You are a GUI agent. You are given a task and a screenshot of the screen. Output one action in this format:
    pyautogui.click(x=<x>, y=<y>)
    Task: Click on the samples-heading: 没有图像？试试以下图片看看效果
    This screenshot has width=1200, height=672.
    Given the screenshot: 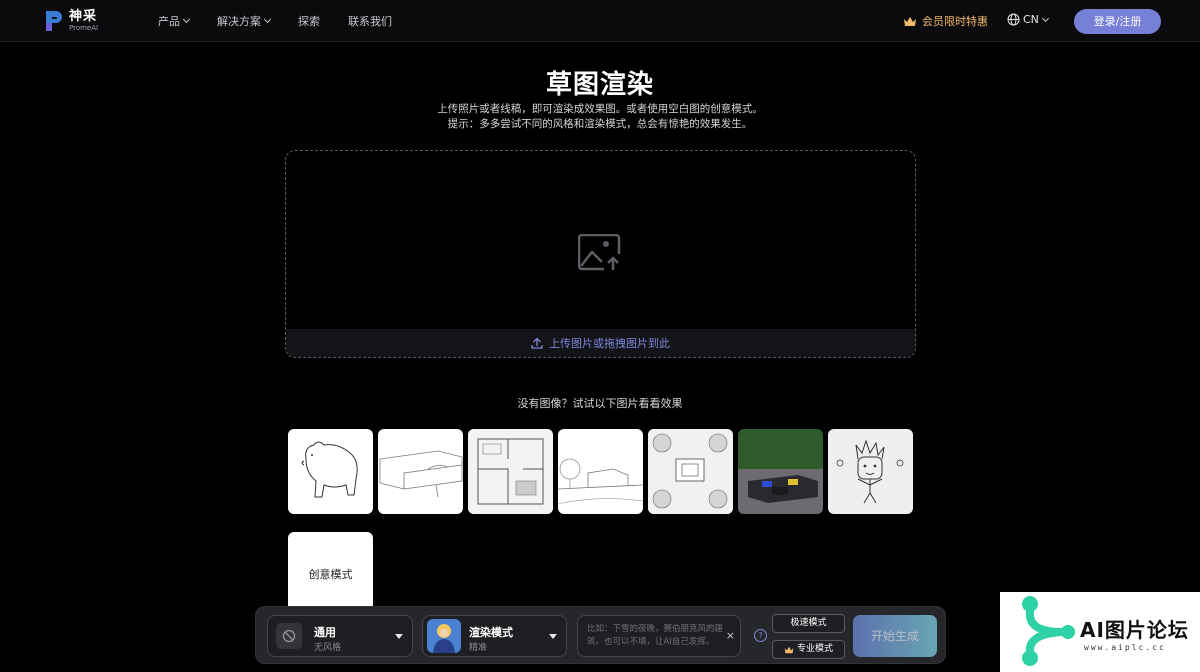 What is the action you would take?
    pyautogui.click(x=600, y=403)
    